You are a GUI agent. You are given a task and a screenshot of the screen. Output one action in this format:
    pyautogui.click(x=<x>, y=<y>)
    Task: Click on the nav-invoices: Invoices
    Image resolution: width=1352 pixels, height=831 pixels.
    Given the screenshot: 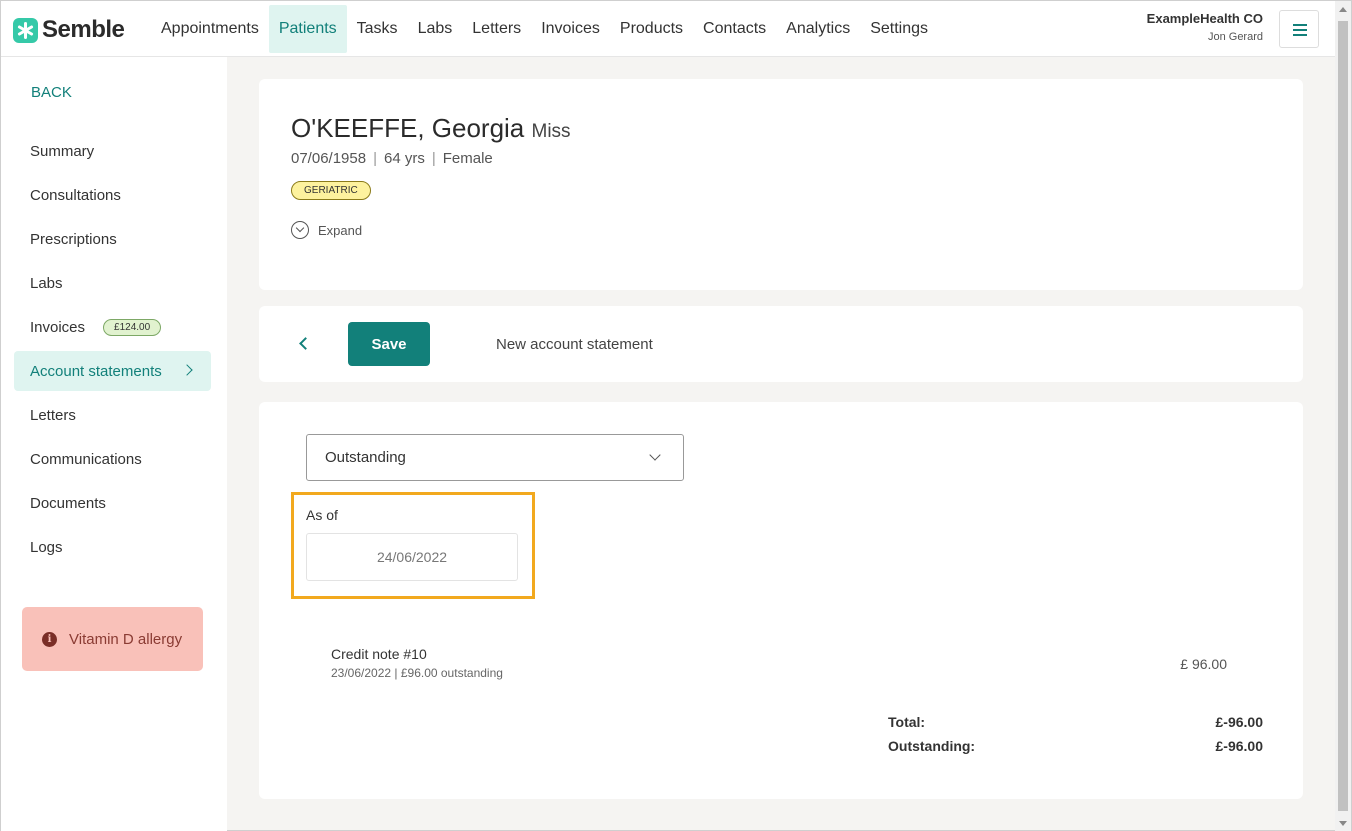 What is the action you would take?
    pyautogui.click(x=570, y=29)
    